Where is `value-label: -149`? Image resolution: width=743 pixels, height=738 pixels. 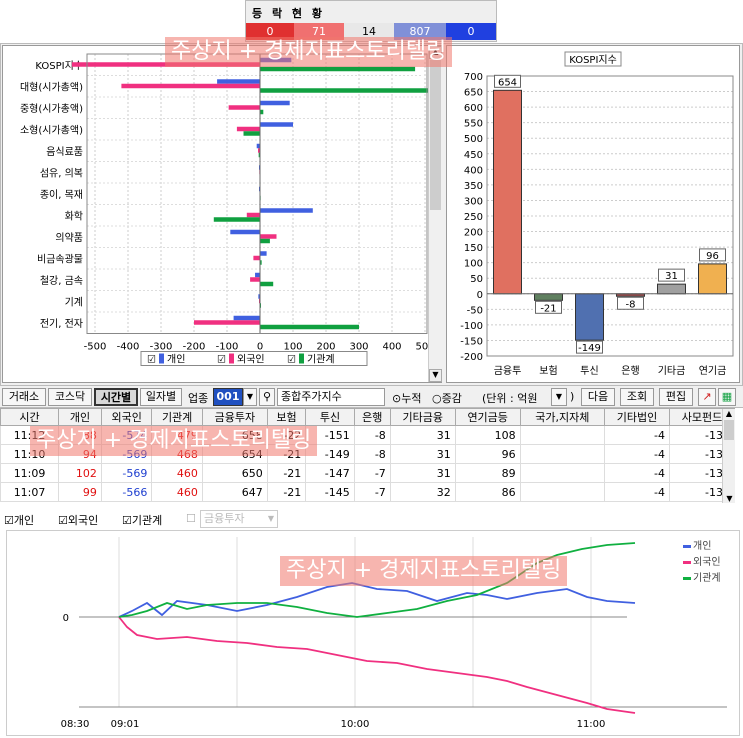
value-label: -149 is located at coordinates (589, 348).